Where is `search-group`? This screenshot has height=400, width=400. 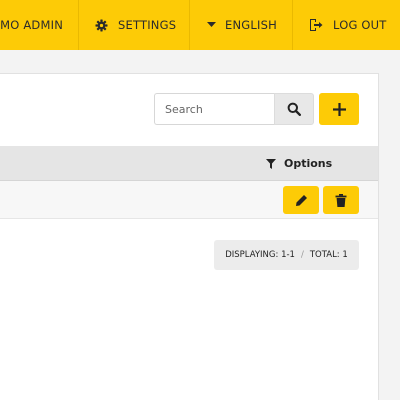 search-group is located at coordinates (234, 109).